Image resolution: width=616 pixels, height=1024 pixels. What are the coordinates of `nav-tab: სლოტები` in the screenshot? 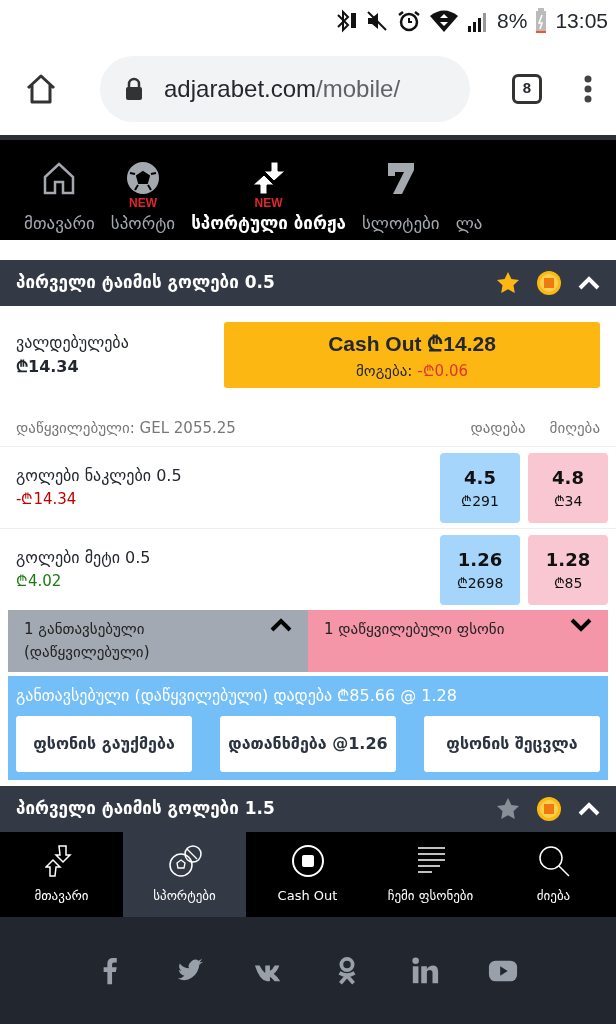 It's located at (400, 198).